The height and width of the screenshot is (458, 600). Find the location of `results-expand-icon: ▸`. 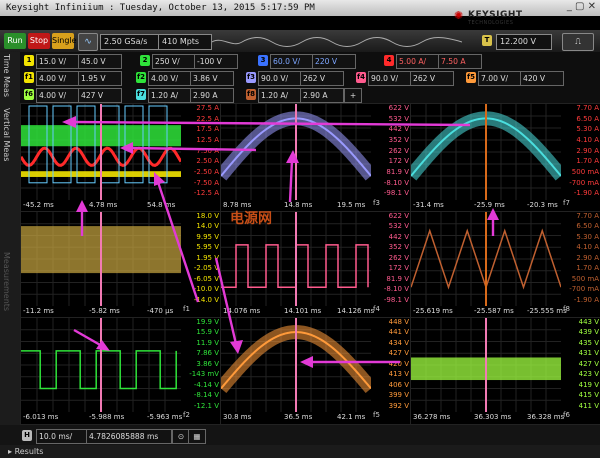

results-expand-icon: ▸ is located at coordinates (10, 451).